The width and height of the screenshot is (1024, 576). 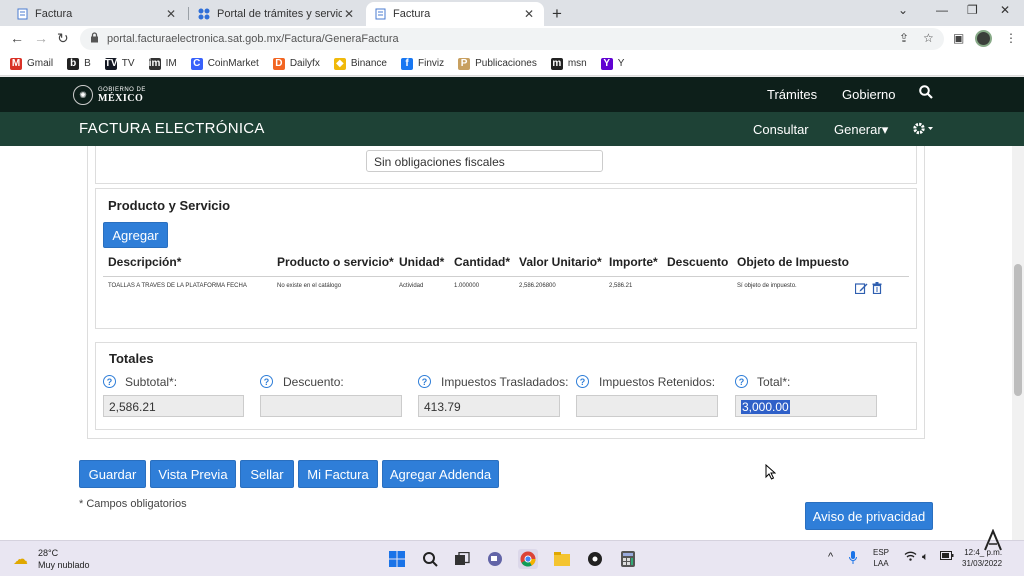 I want to click on column-header-producto: Producto o servicio*, so click(x=335, y=262).